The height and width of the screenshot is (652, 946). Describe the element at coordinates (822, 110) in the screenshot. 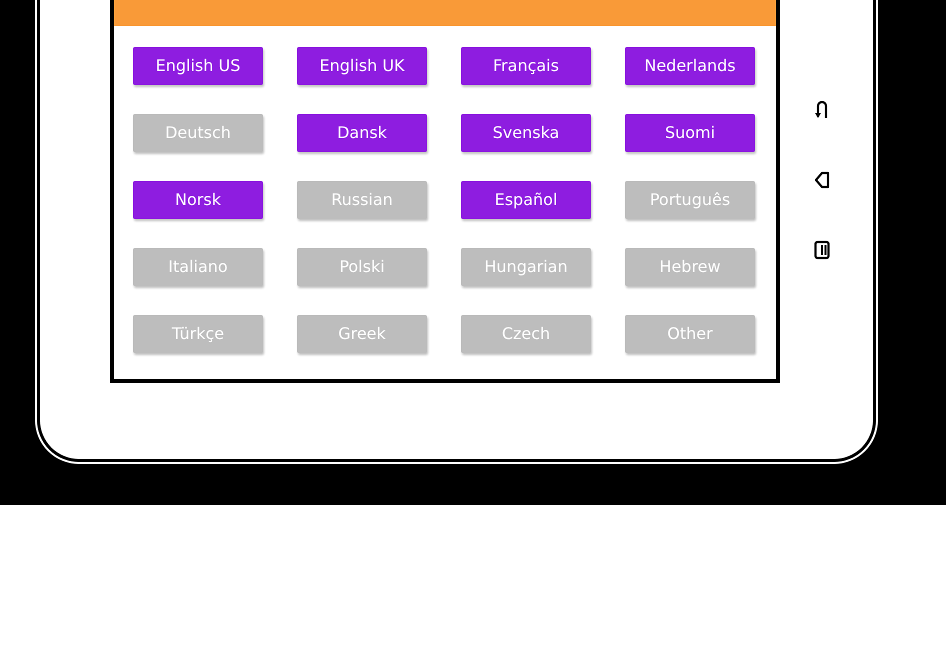

I see `u-turn-arrow-icon` at that location.